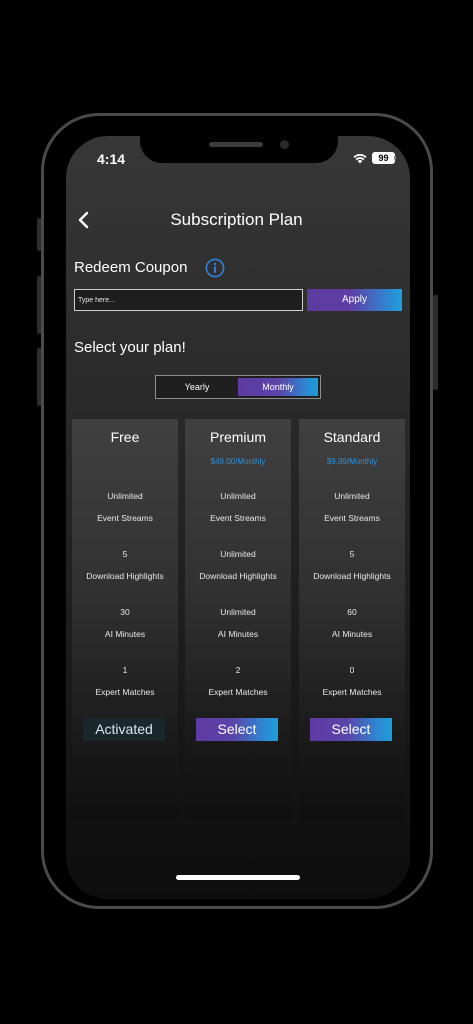 Image resolution: width=473 pixels, height=1024 pixels. What do you see at coordinates (354, 300) in the screenshot?
I see `apply-coupon-button: Apply` at bounding box center [354, 300].